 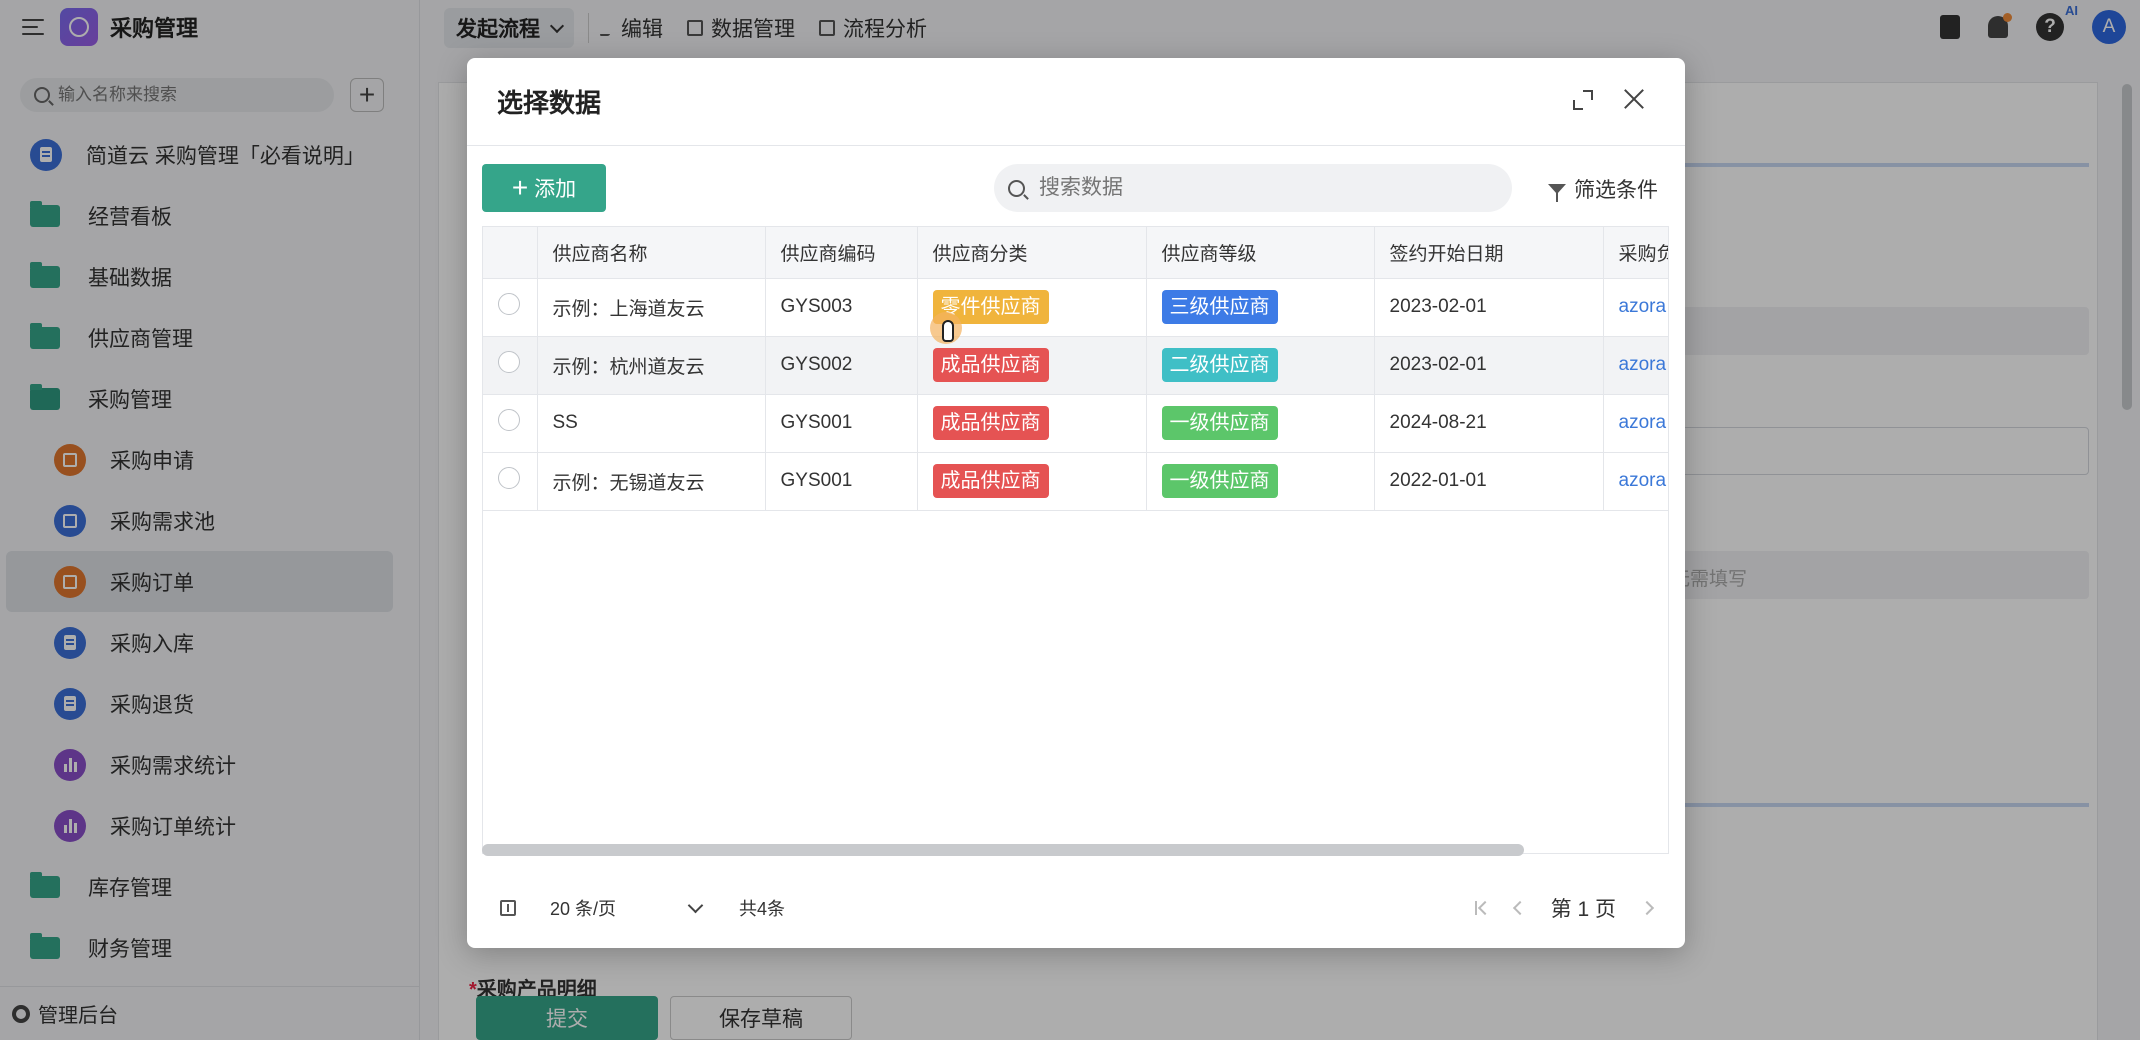 I want to click on hand-cursor-icon, so click(x=948, y=331).